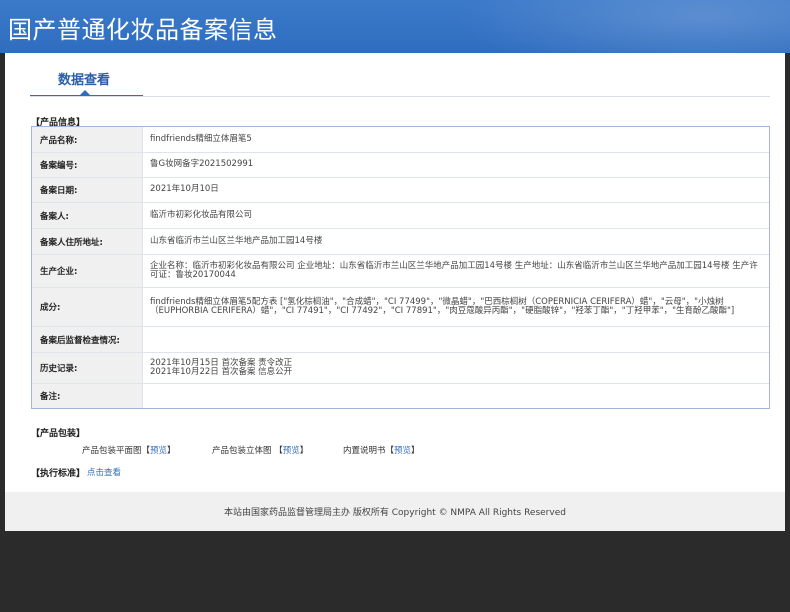 Image resolution: width=790 pixels, height=612 pixels. I want to click on row-label: 备案人住所地址:, so click(87, 241).